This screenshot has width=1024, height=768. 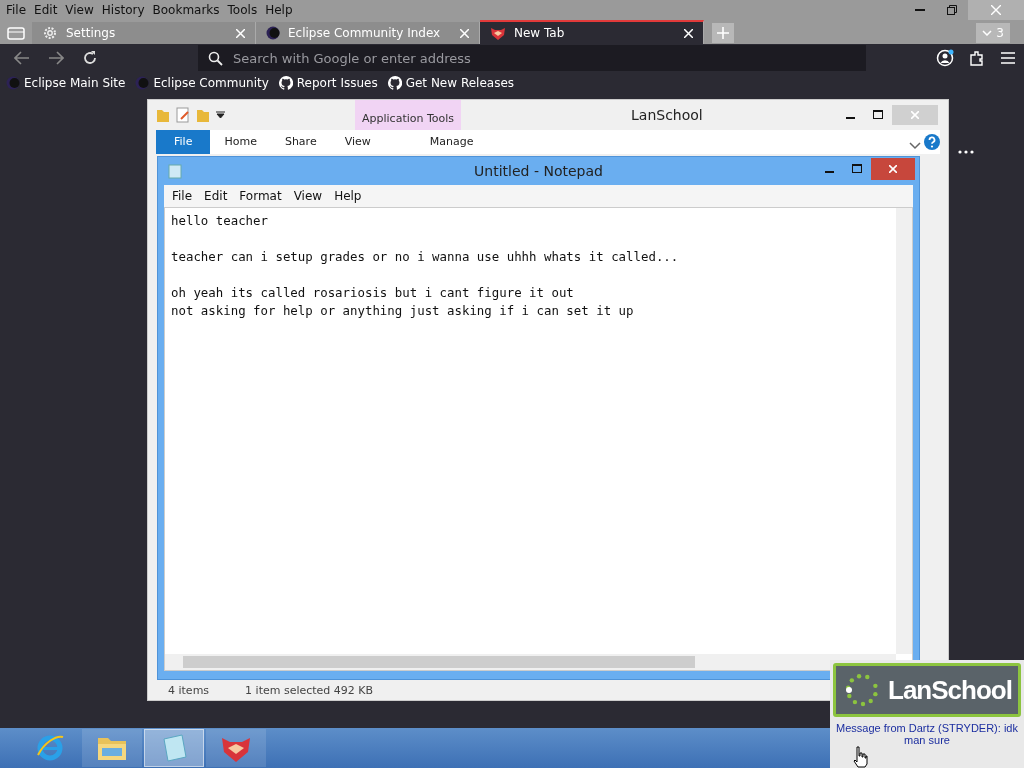 What do you see at coordinates (90, 58) in the screenshot?
I see `reload-icon` at bounding box center [90, 58].